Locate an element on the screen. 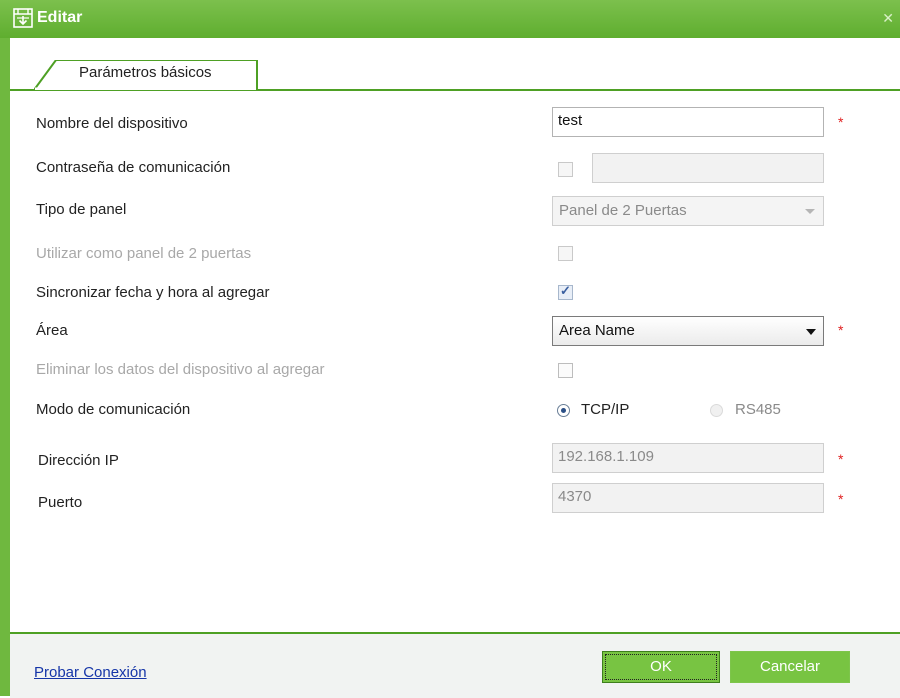 The height and width of the screenshot is (698, 900). sync-time-label: Sincronizar fecha y hora al agregar is located at coordinates (153, 292).